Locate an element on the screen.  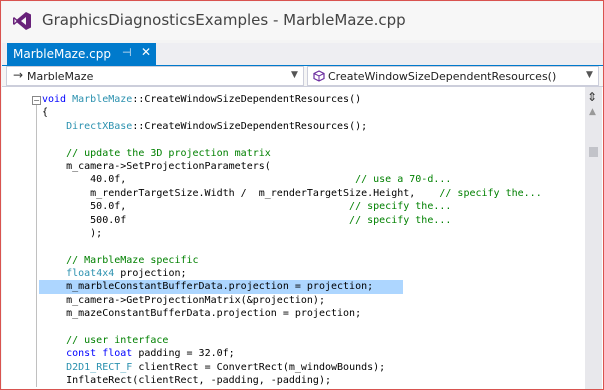
member-dropdown: CreateWindowSizeDependentResources() ▼ is located at coordinates (453, 76).